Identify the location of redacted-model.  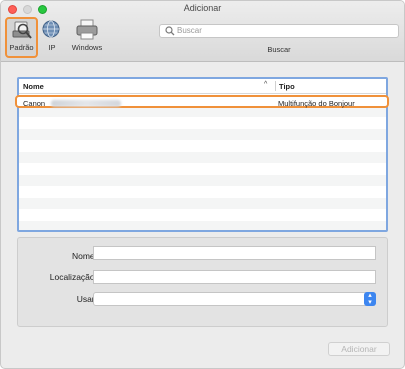
(86, 103).